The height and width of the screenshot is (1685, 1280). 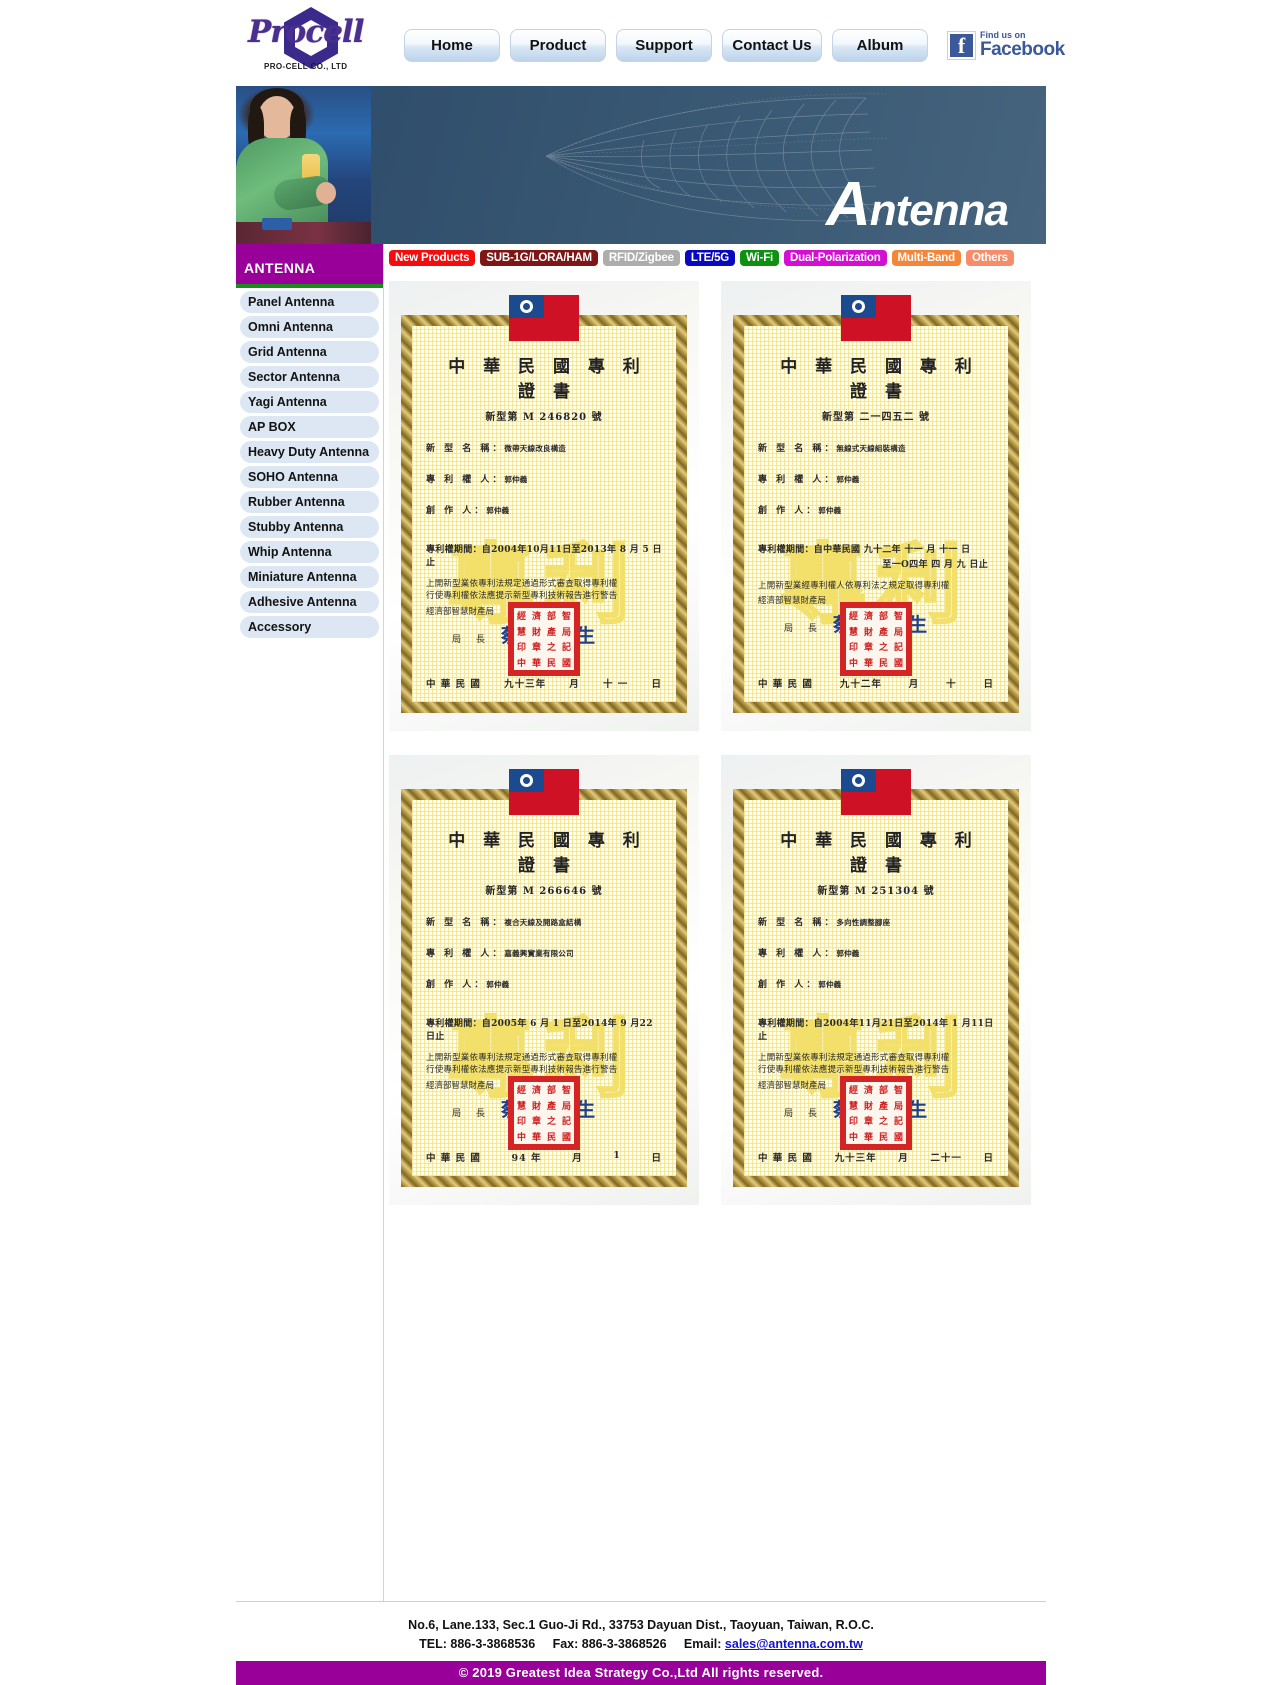 What do you see at coordinates (452, 45) in the screenshot?
I see `nav-item-home: Home` at bounding box center [452, 45].